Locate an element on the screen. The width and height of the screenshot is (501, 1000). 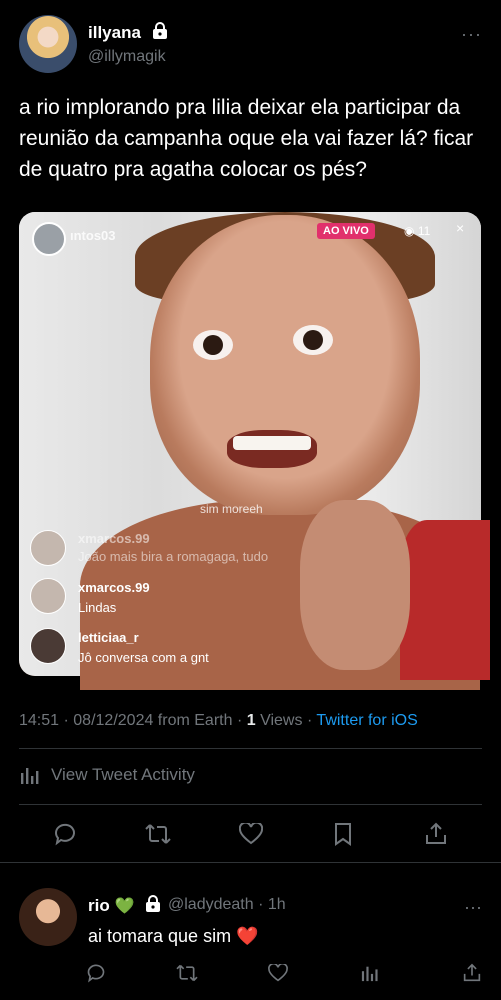
retweet-button is located at coordinates (158, 834).